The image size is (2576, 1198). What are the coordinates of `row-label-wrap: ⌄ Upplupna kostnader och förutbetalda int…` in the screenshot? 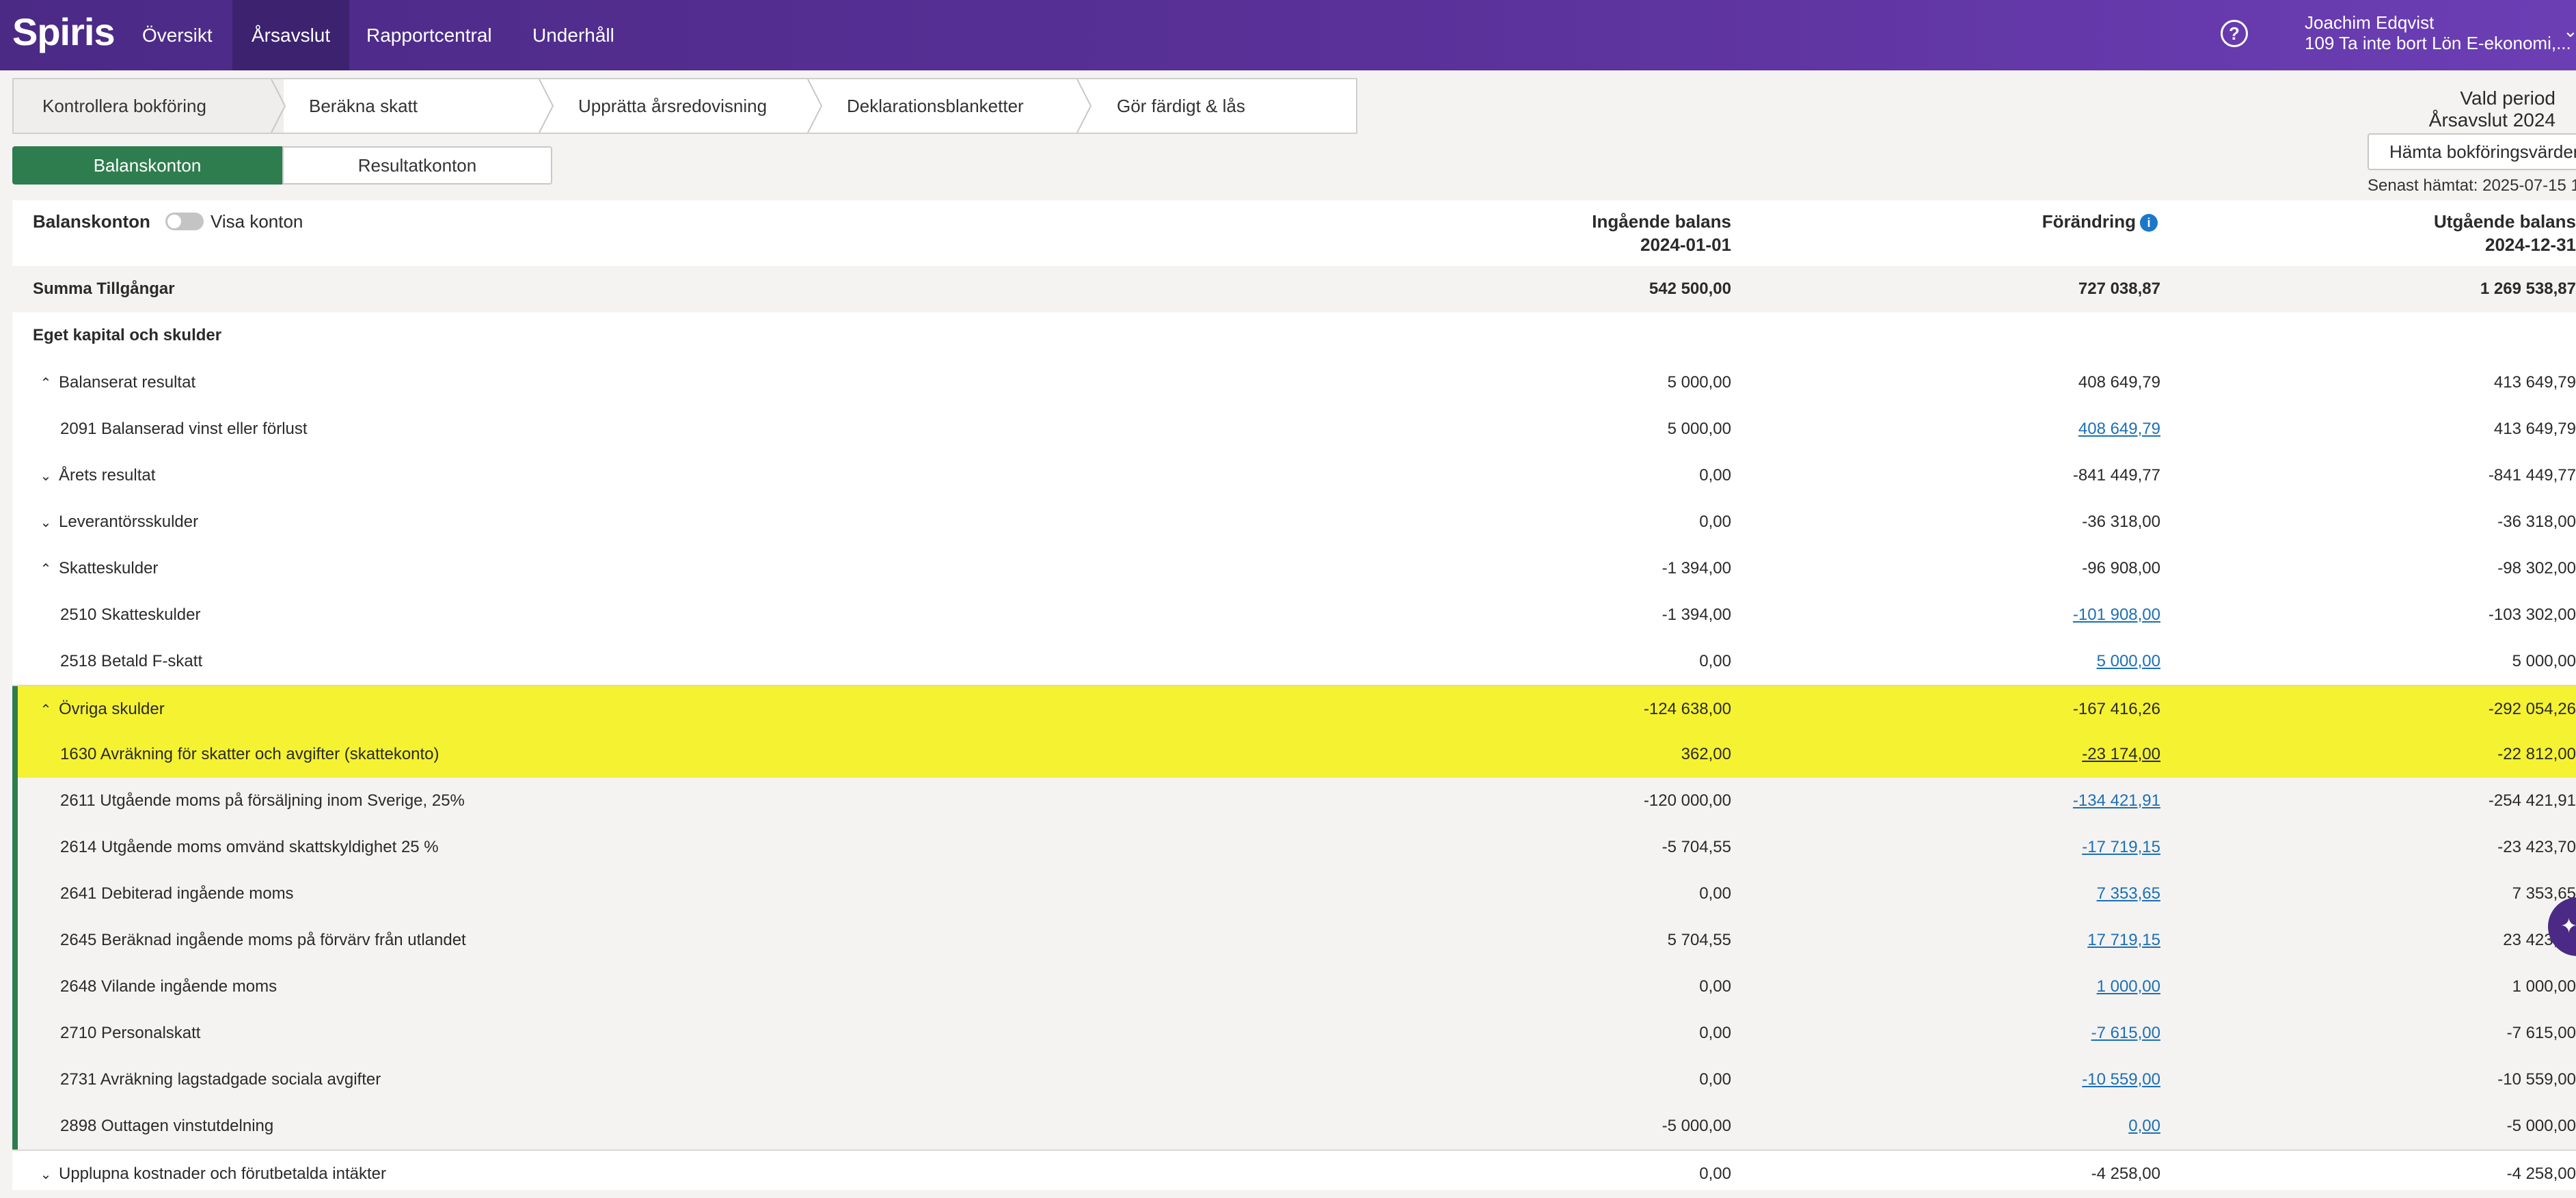 It's located at (212, 1174).